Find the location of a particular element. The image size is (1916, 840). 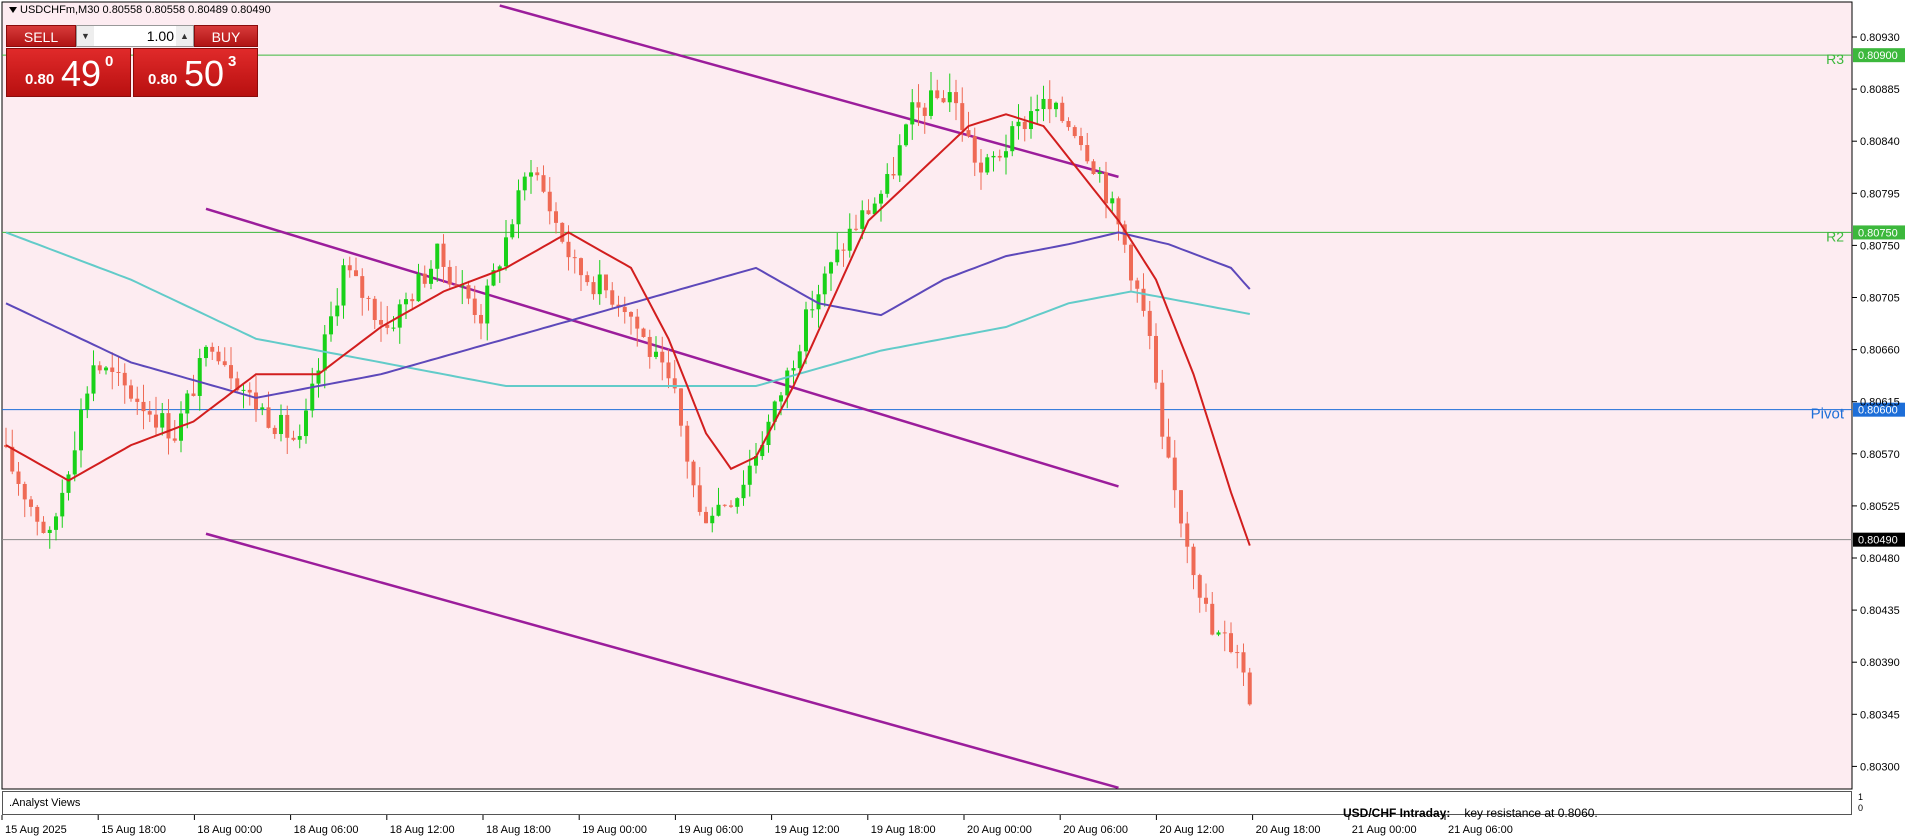

level-price-label-r3: 0.80900 is located at coordinates (1878, 56).